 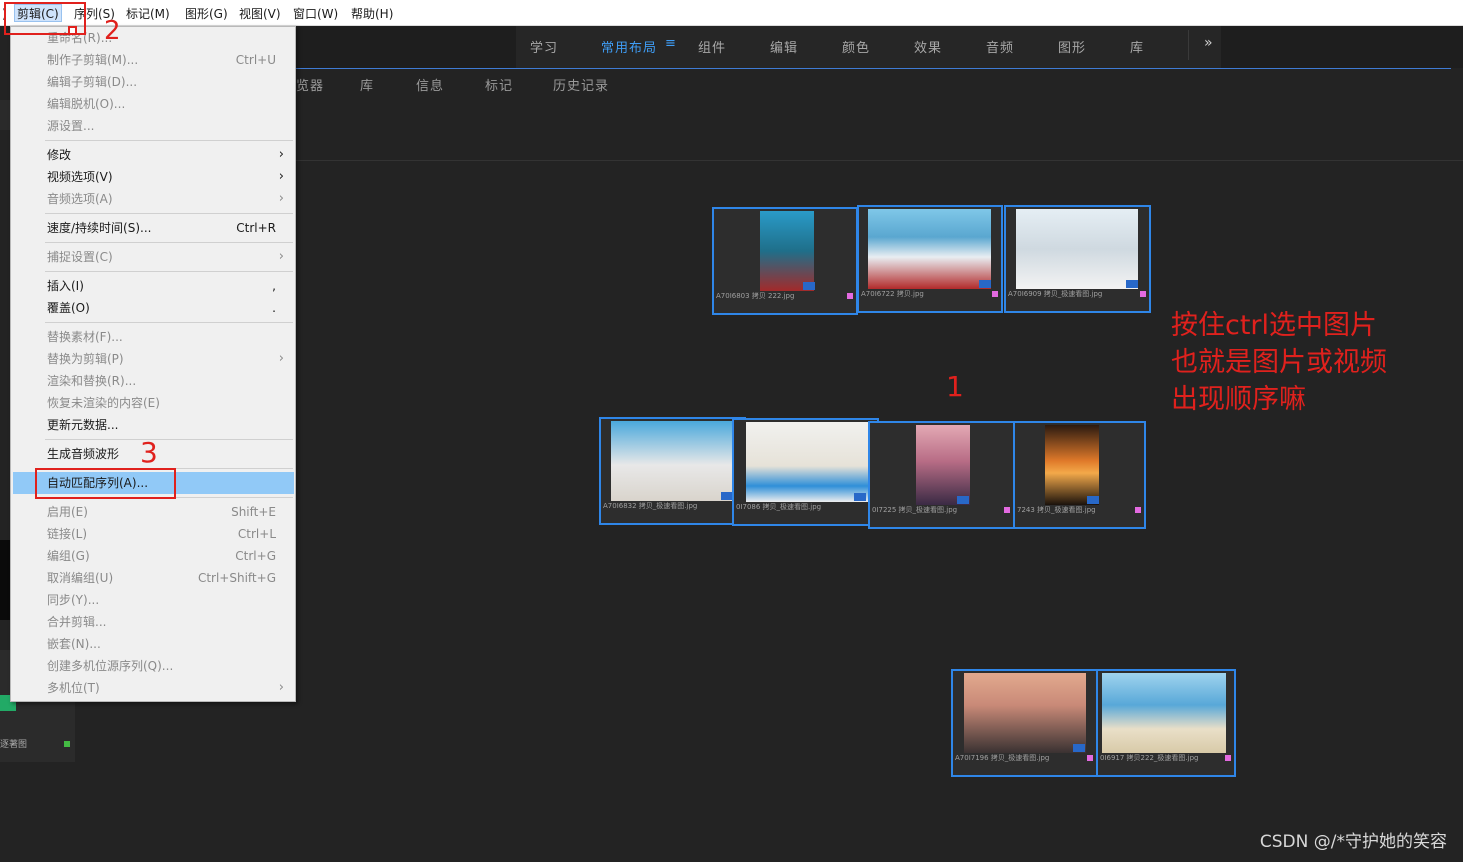 I want to click on menu-item-shortcut: Ctrl+U, so click(x=255, y=60).